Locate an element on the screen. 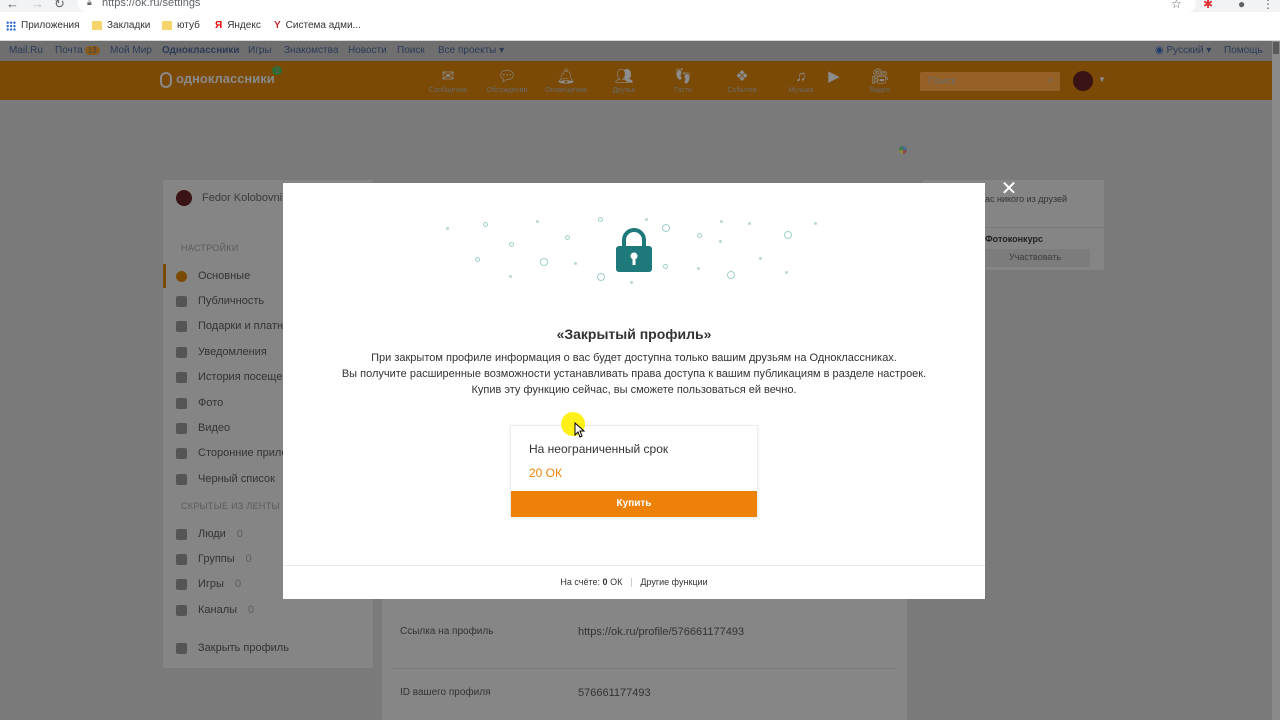  nav-label: Видео is located at coordinates (880, 90).